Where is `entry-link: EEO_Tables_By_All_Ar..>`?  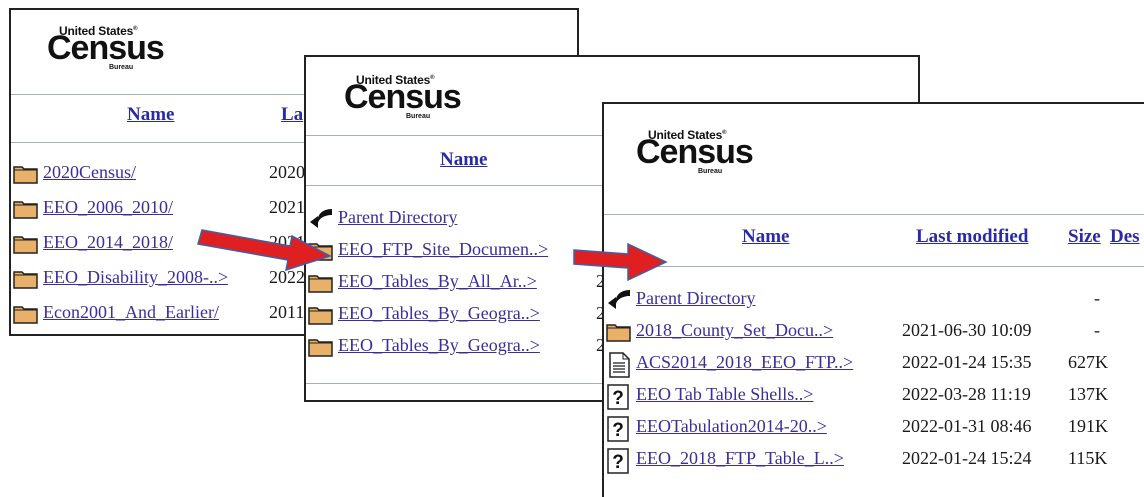
entry-link: EEO_Tables_By_All_Ar..> is located at coordinates (437, 281).